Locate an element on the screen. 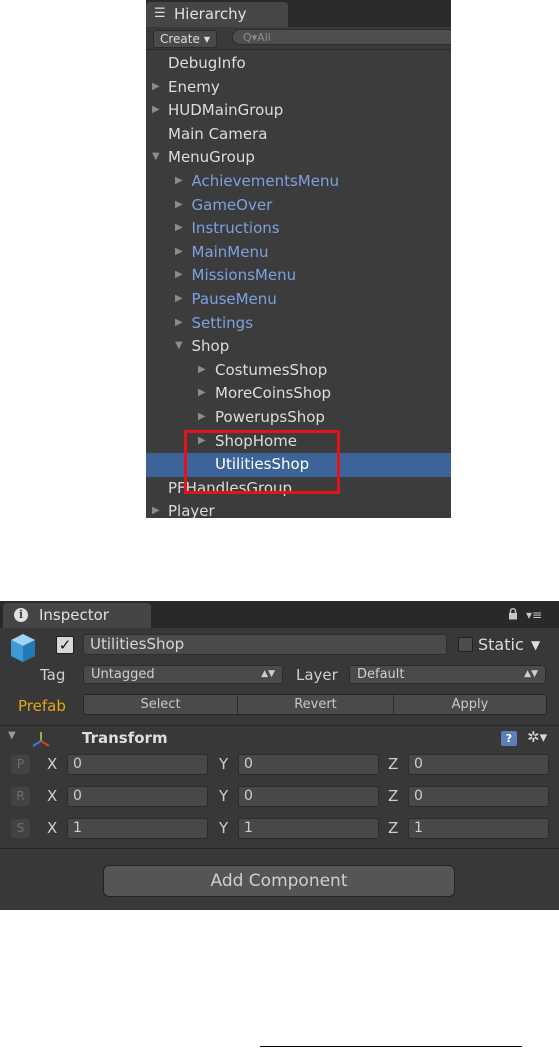  hierarchy-toolbar: Create ▼ Q▾All is located at coordinates (298, 38).